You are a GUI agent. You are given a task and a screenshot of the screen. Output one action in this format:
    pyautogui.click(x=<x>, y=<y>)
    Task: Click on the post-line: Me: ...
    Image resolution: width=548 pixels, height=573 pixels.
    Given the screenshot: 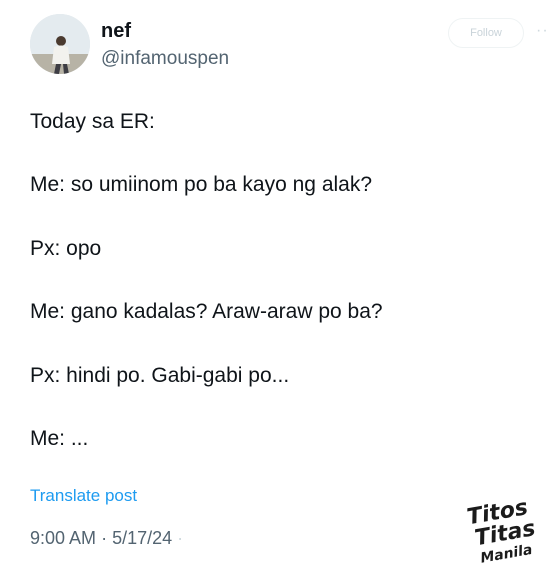 What is the action you would take?
    pyautogui.click(x=59, y=438)
    